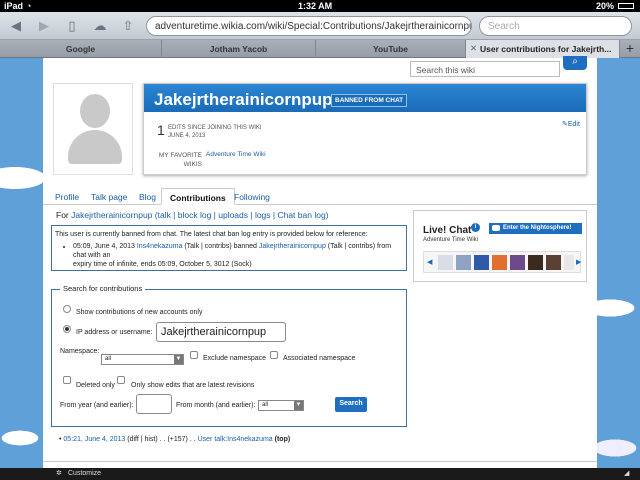 The image size is (640, 480). Describe the element at coordinates (578, 262) in the screenshot. I see `carousel-right-icon: ▶` at that location.